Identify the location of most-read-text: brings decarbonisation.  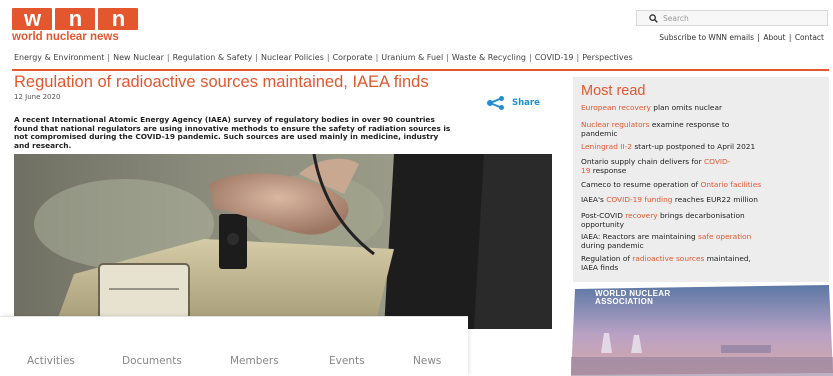
(701, 215).